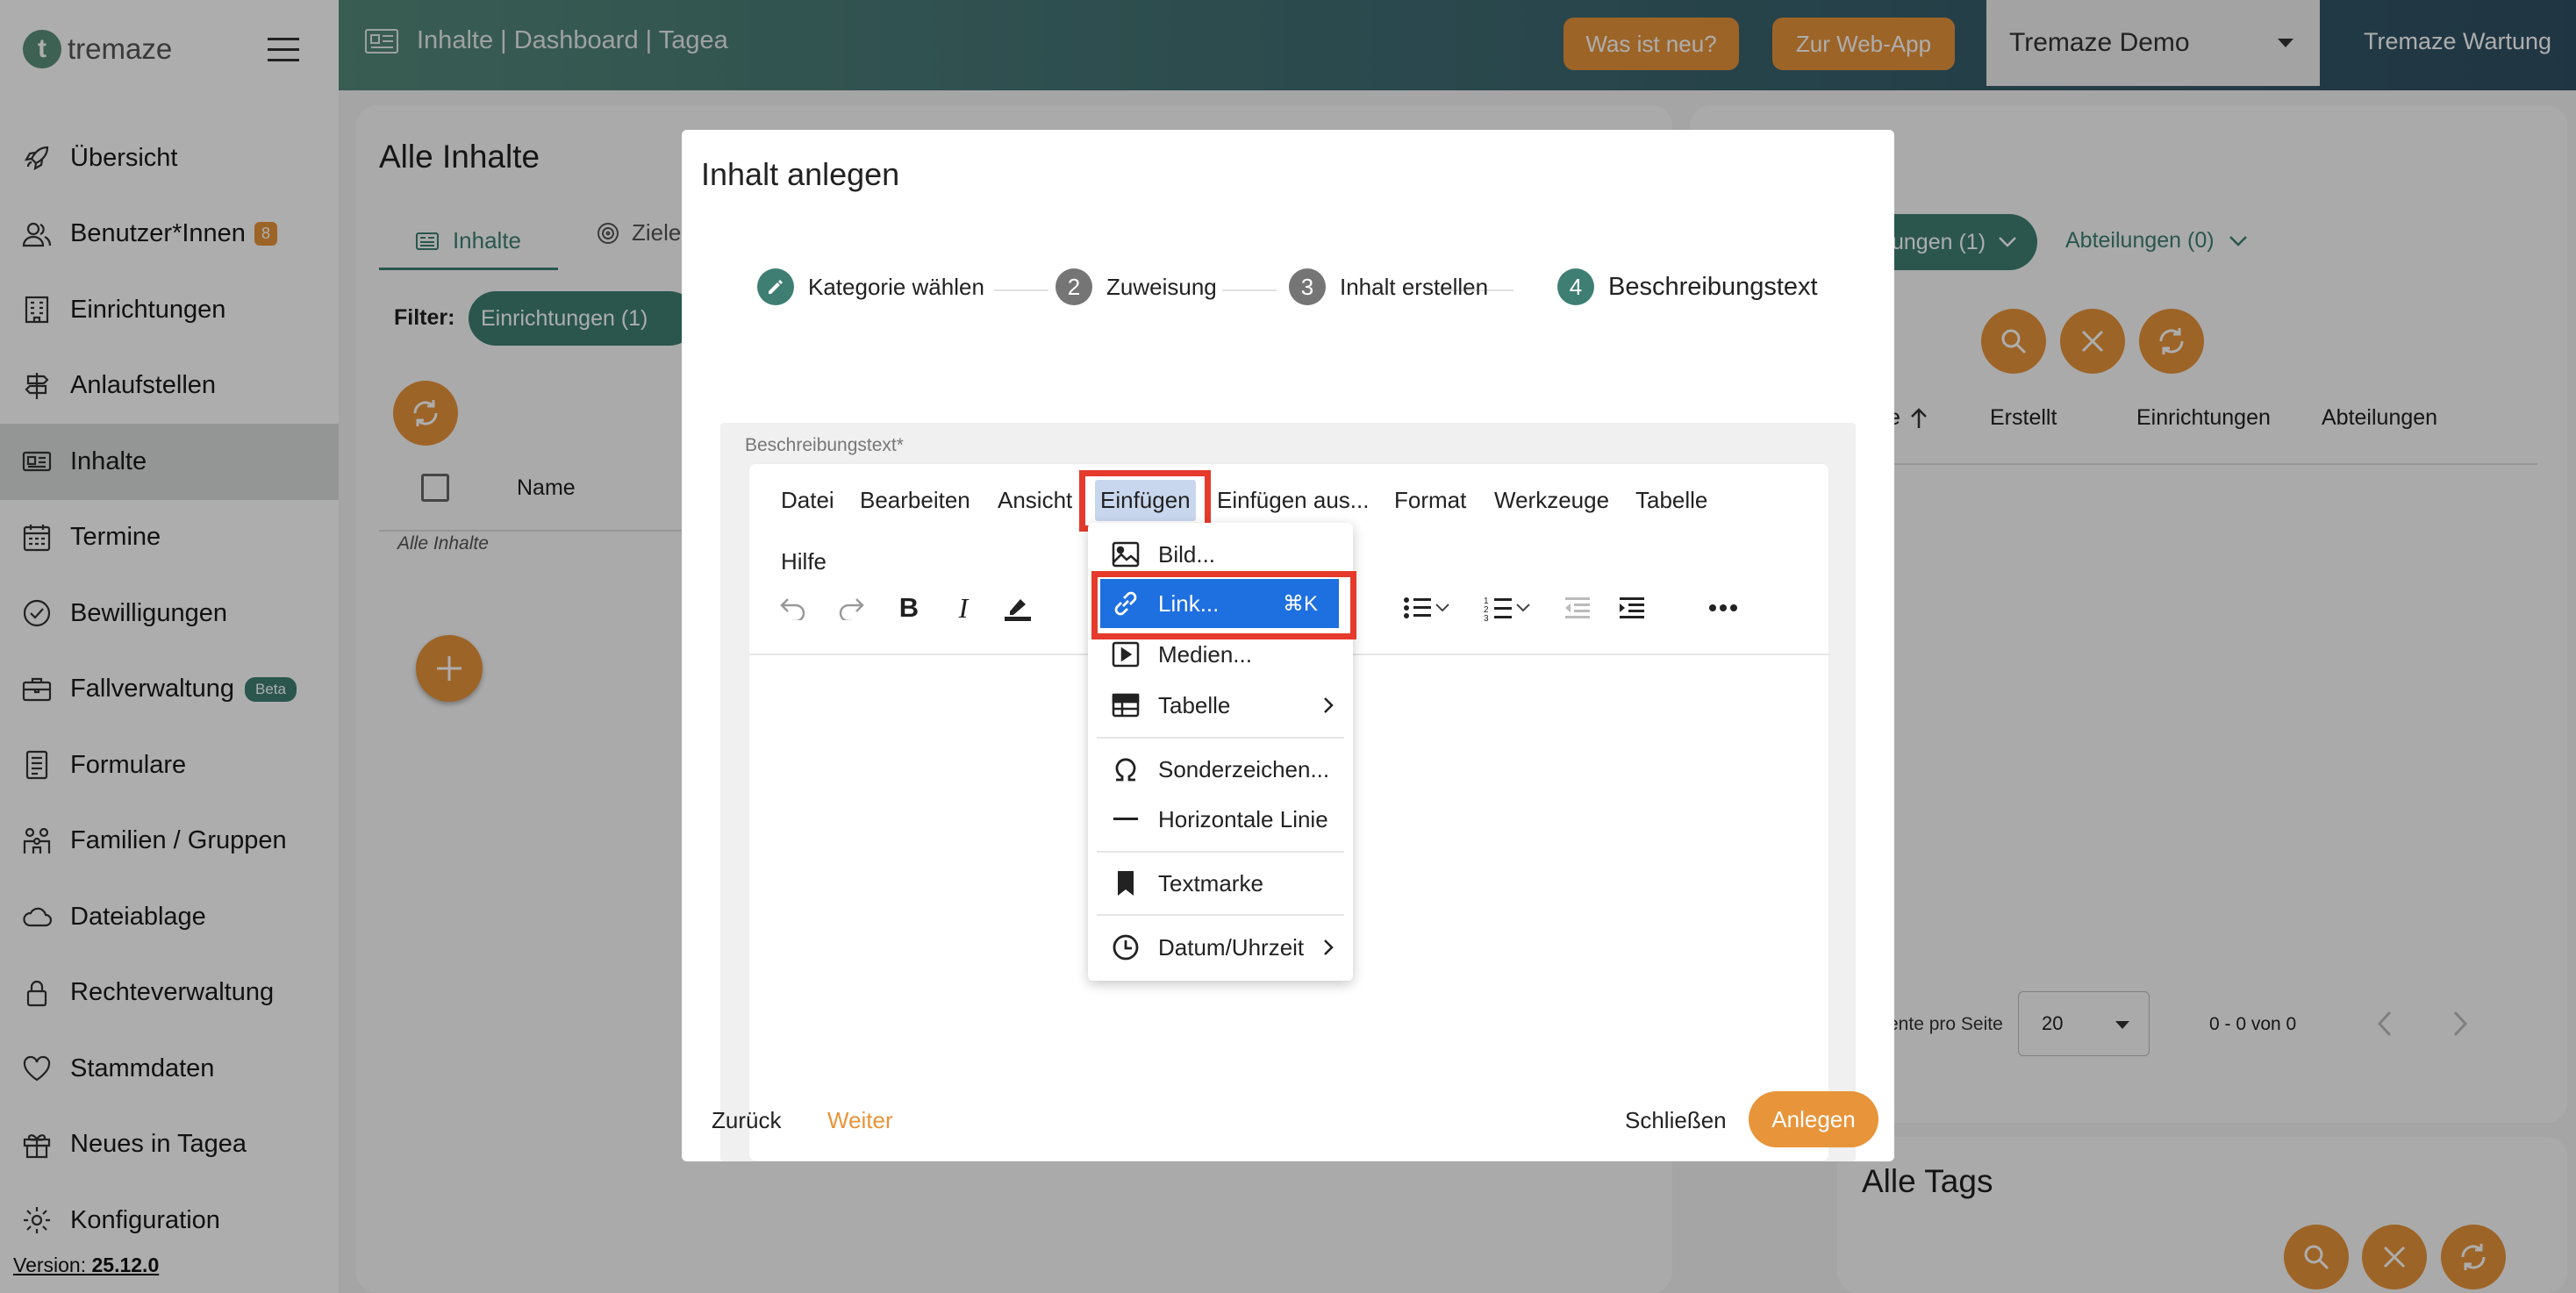  What do you see at coordinates (1126, 883) in the screenshot?
I see `bookmark-icon` at bounding box center [1126, 883].